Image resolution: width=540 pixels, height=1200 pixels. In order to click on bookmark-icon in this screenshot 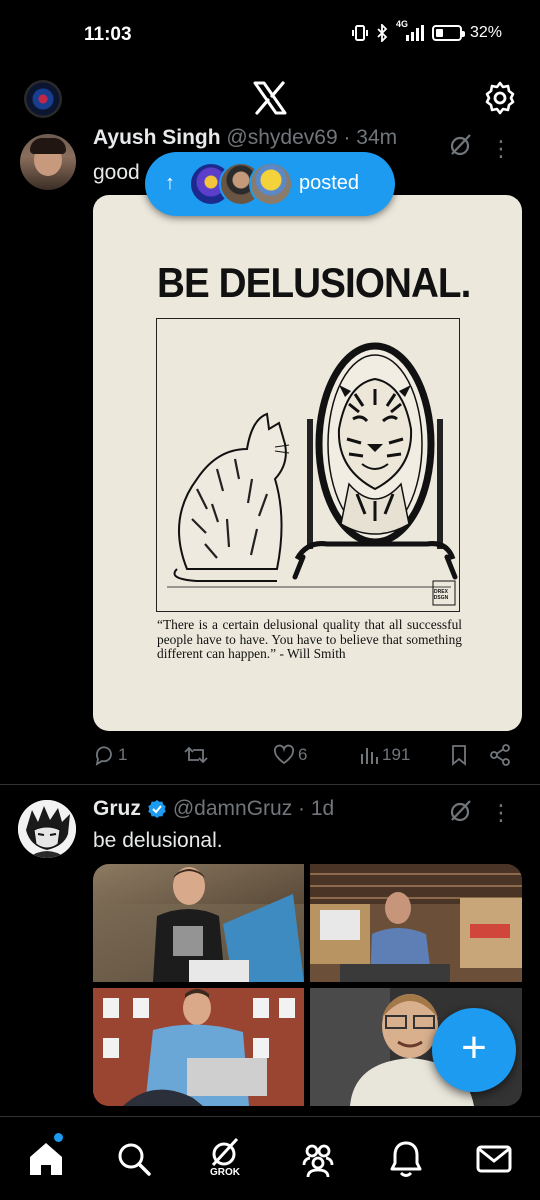, I will do `click(459, 755)`.